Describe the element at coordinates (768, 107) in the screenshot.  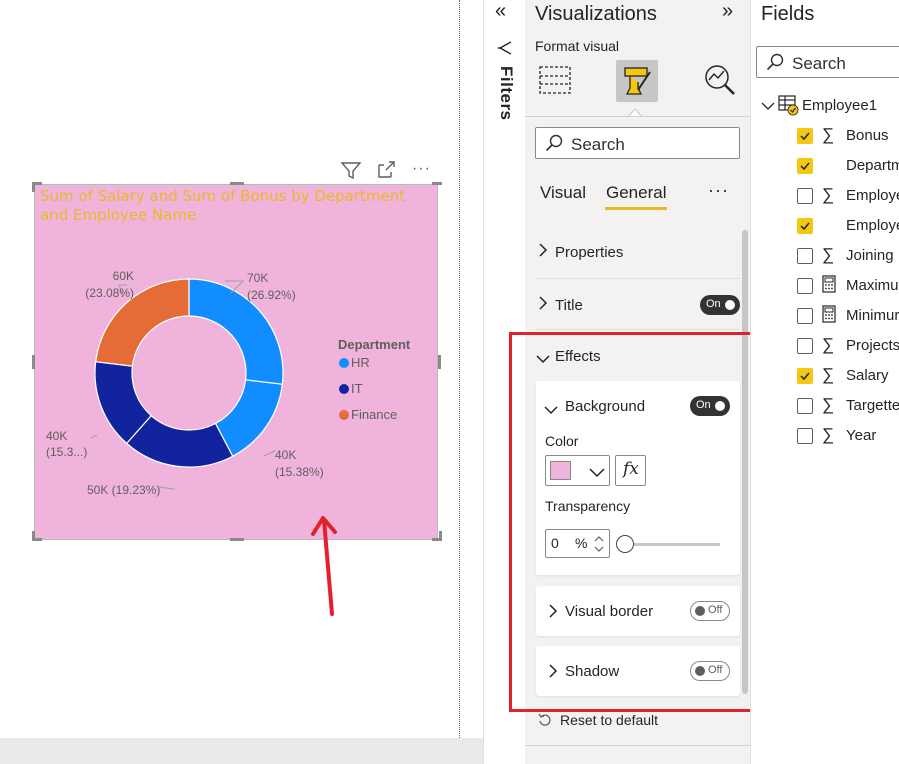
I see `chevron-down-icon` at that location.